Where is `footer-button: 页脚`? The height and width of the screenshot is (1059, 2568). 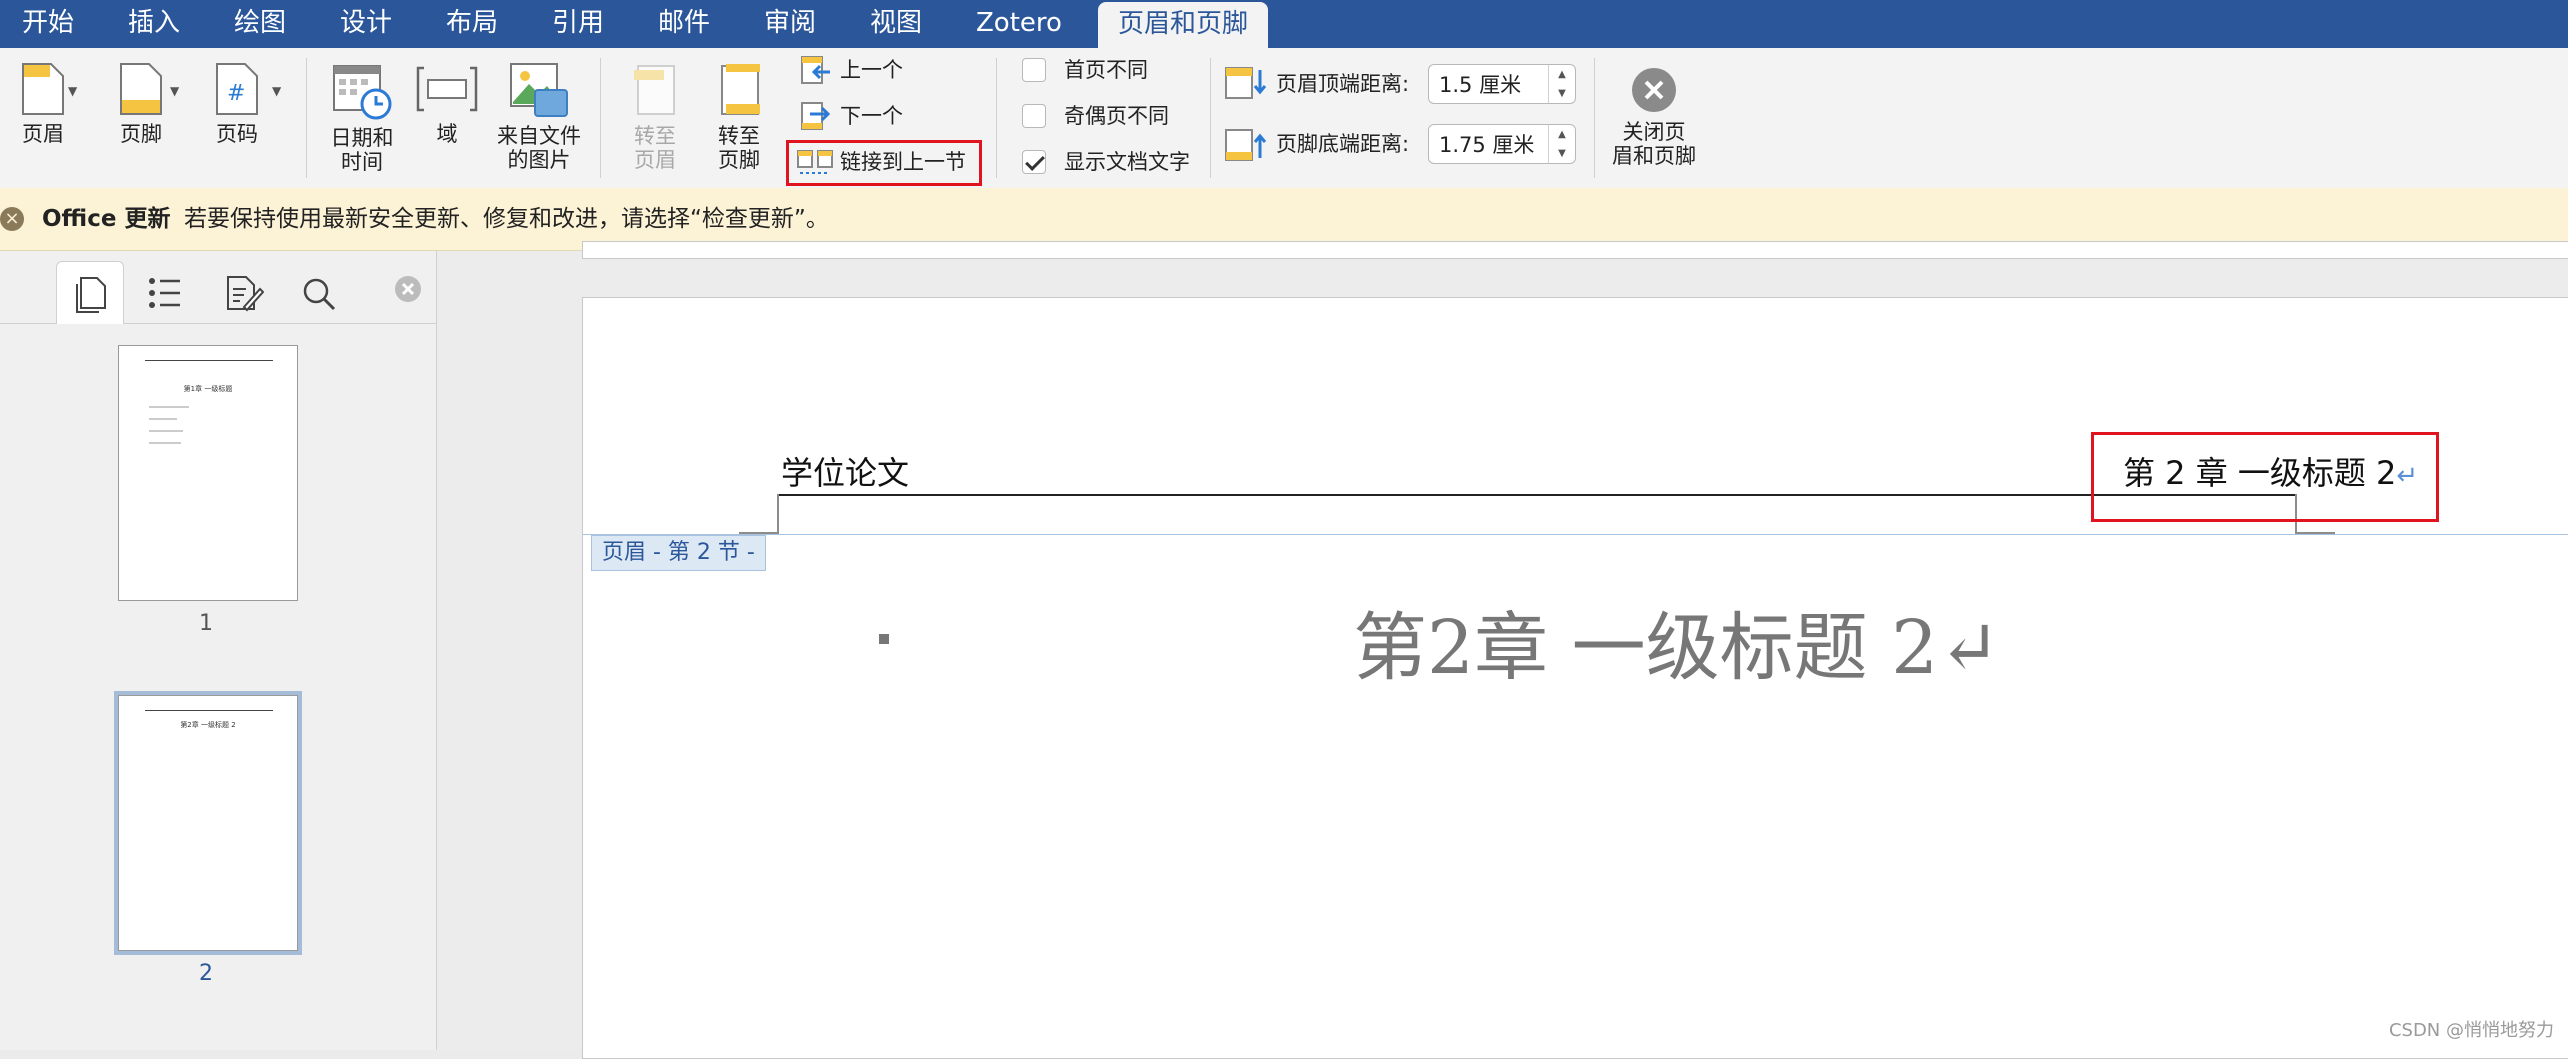 footer-button: 页脚 is located at coordinates (141, 104).